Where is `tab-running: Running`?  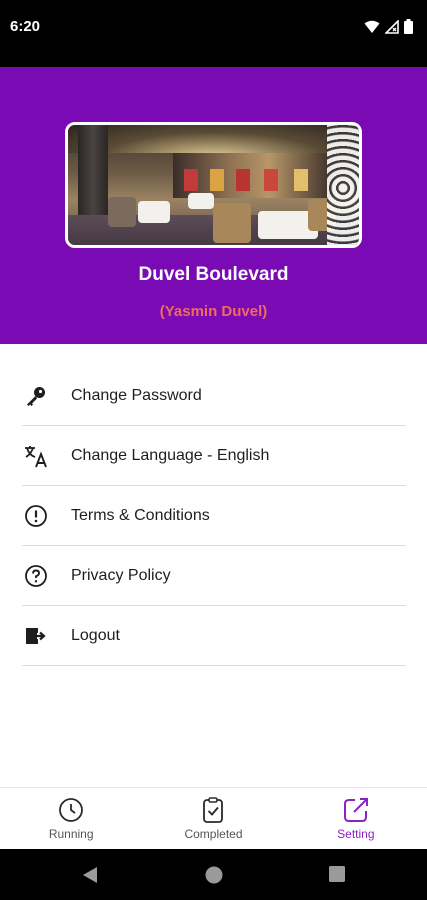 tab-running: Running is located at coordinates (71, 819).